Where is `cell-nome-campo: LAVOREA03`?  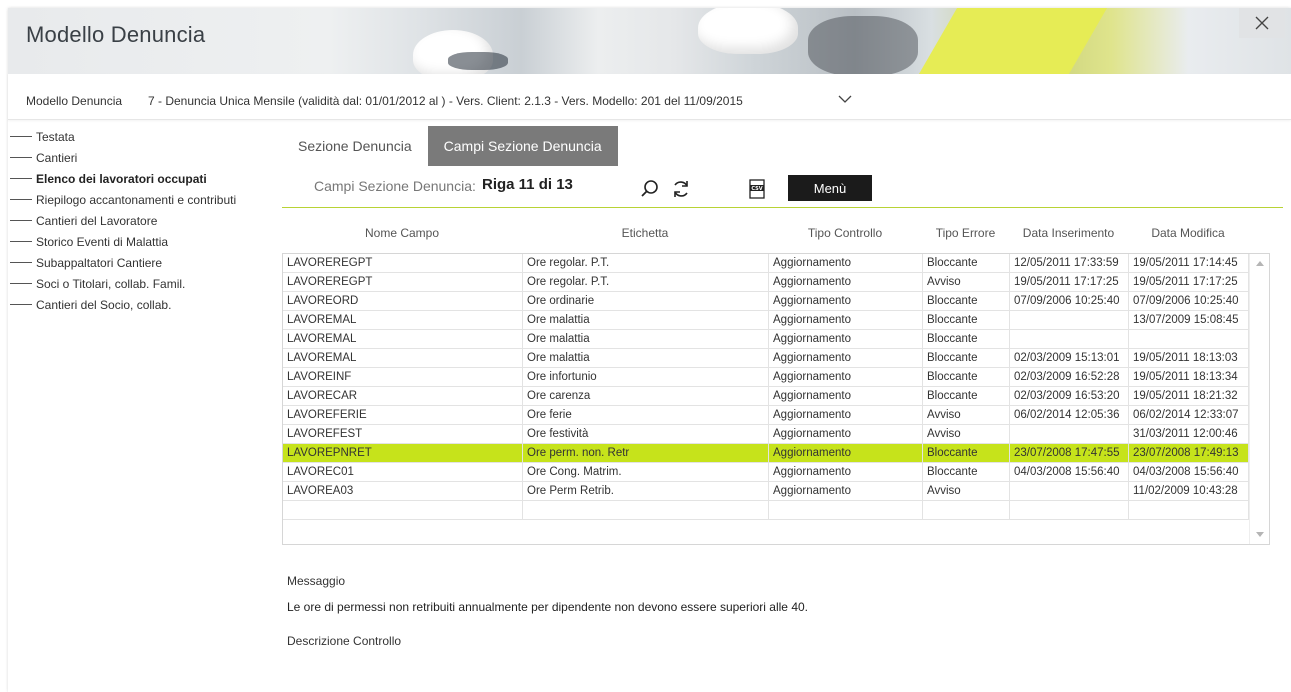 cell-nome-campo: LAVOREA03 is located at coordinates (403, 491).